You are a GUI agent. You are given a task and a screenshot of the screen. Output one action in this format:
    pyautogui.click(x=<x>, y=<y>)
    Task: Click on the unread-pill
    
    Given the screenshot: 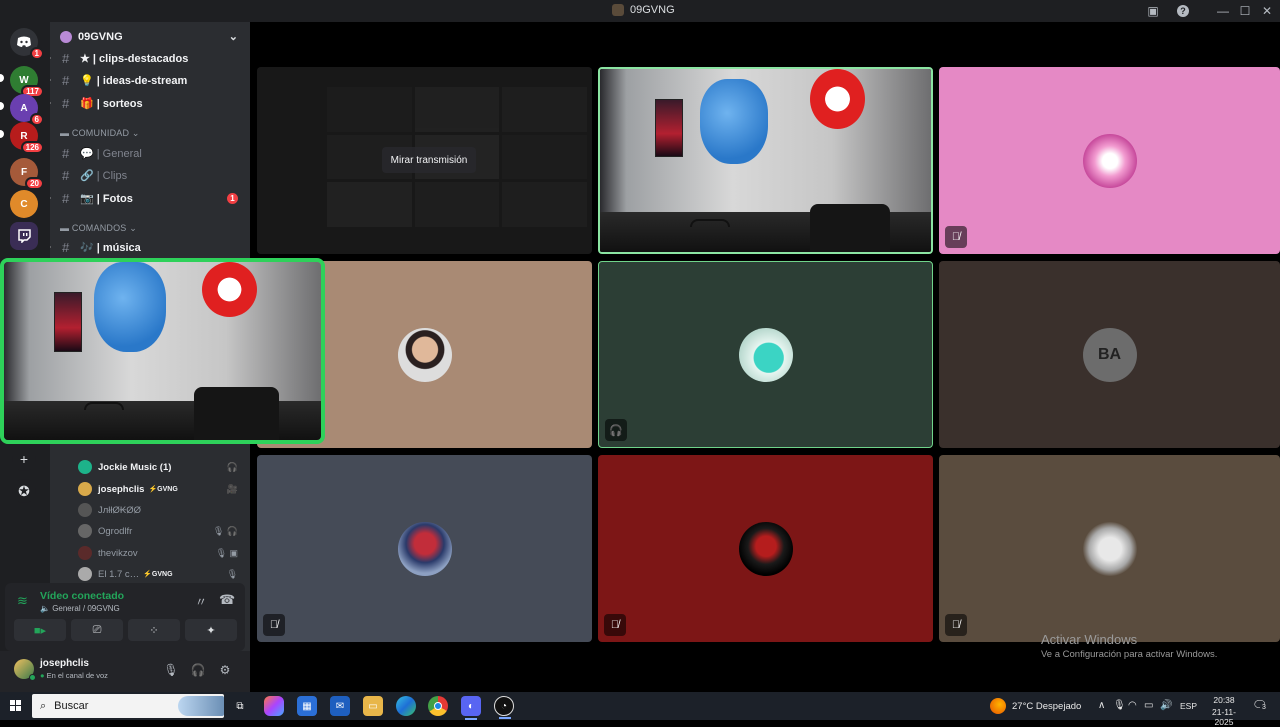 What is the action you would take?
    pyautogui.click(x=2, y=78)
    